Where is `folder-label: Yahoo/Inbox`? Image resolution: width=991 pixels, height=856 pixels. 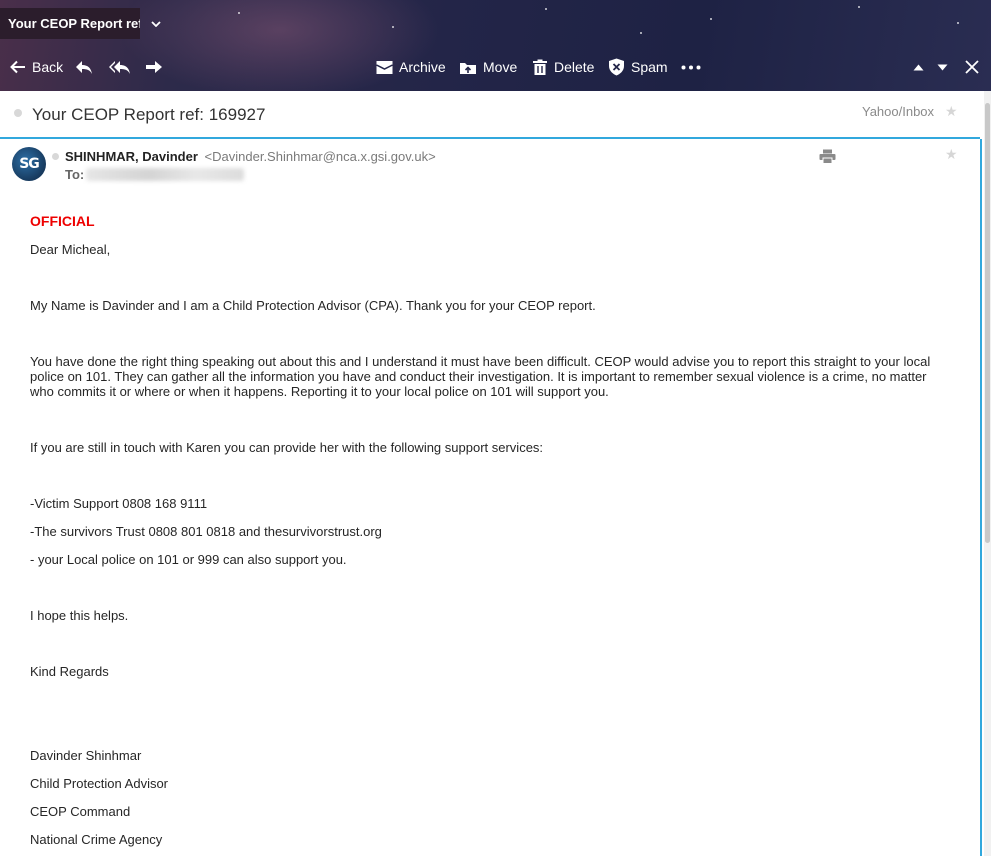 folder-label: Yahoo/Inbox is located at coordinates (898, 111).